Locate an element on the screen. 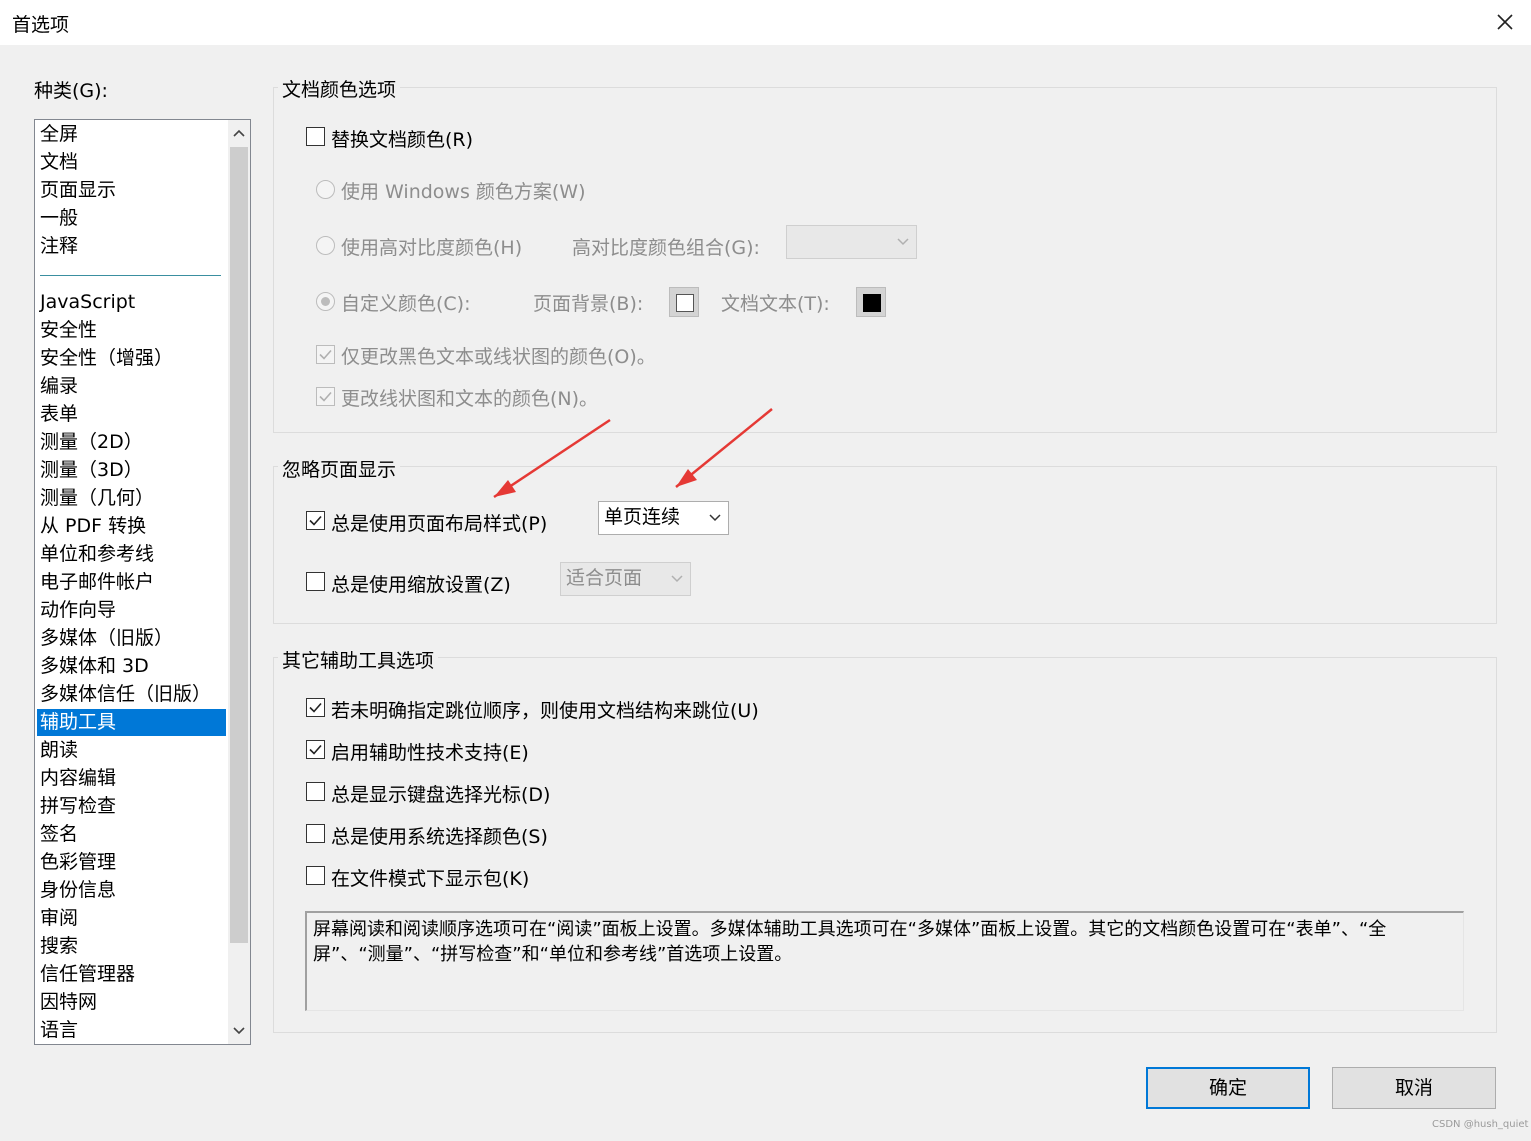 The image size is (1531, 1141). windows-scheme-radio is located at coordinates (325, 189).